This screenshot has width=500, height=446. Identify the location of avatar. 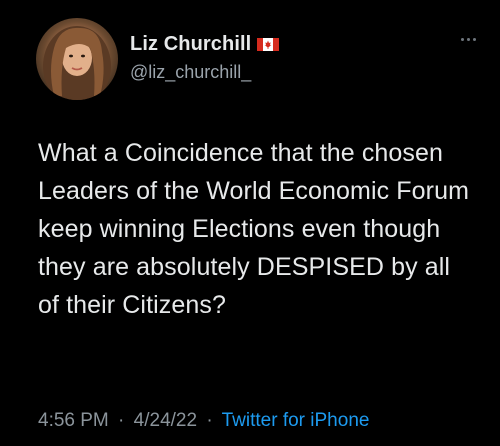
(77, 59).